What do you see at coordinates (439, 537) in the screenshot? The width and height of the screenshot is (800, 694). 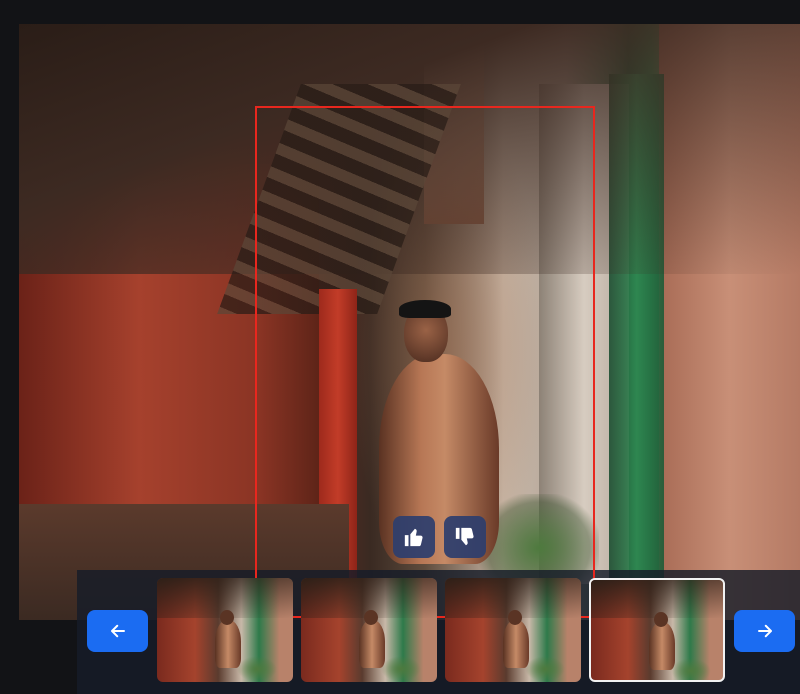 I see `feedback-buttons` at bounding box center [439, 537].